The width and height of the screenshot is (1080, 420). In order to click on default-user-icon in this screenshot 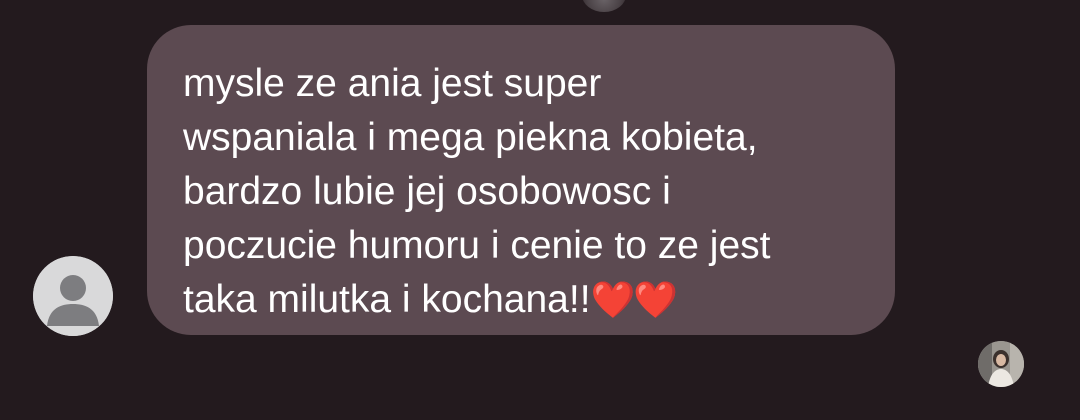, I will do `click(73, 296)`.